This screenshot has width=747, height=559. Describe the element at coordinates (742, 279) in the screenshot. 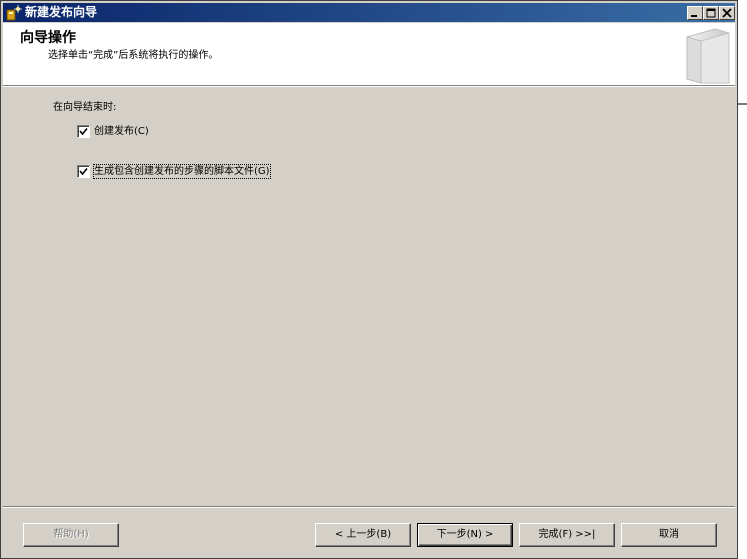

I see `background-app-strip` at that location.